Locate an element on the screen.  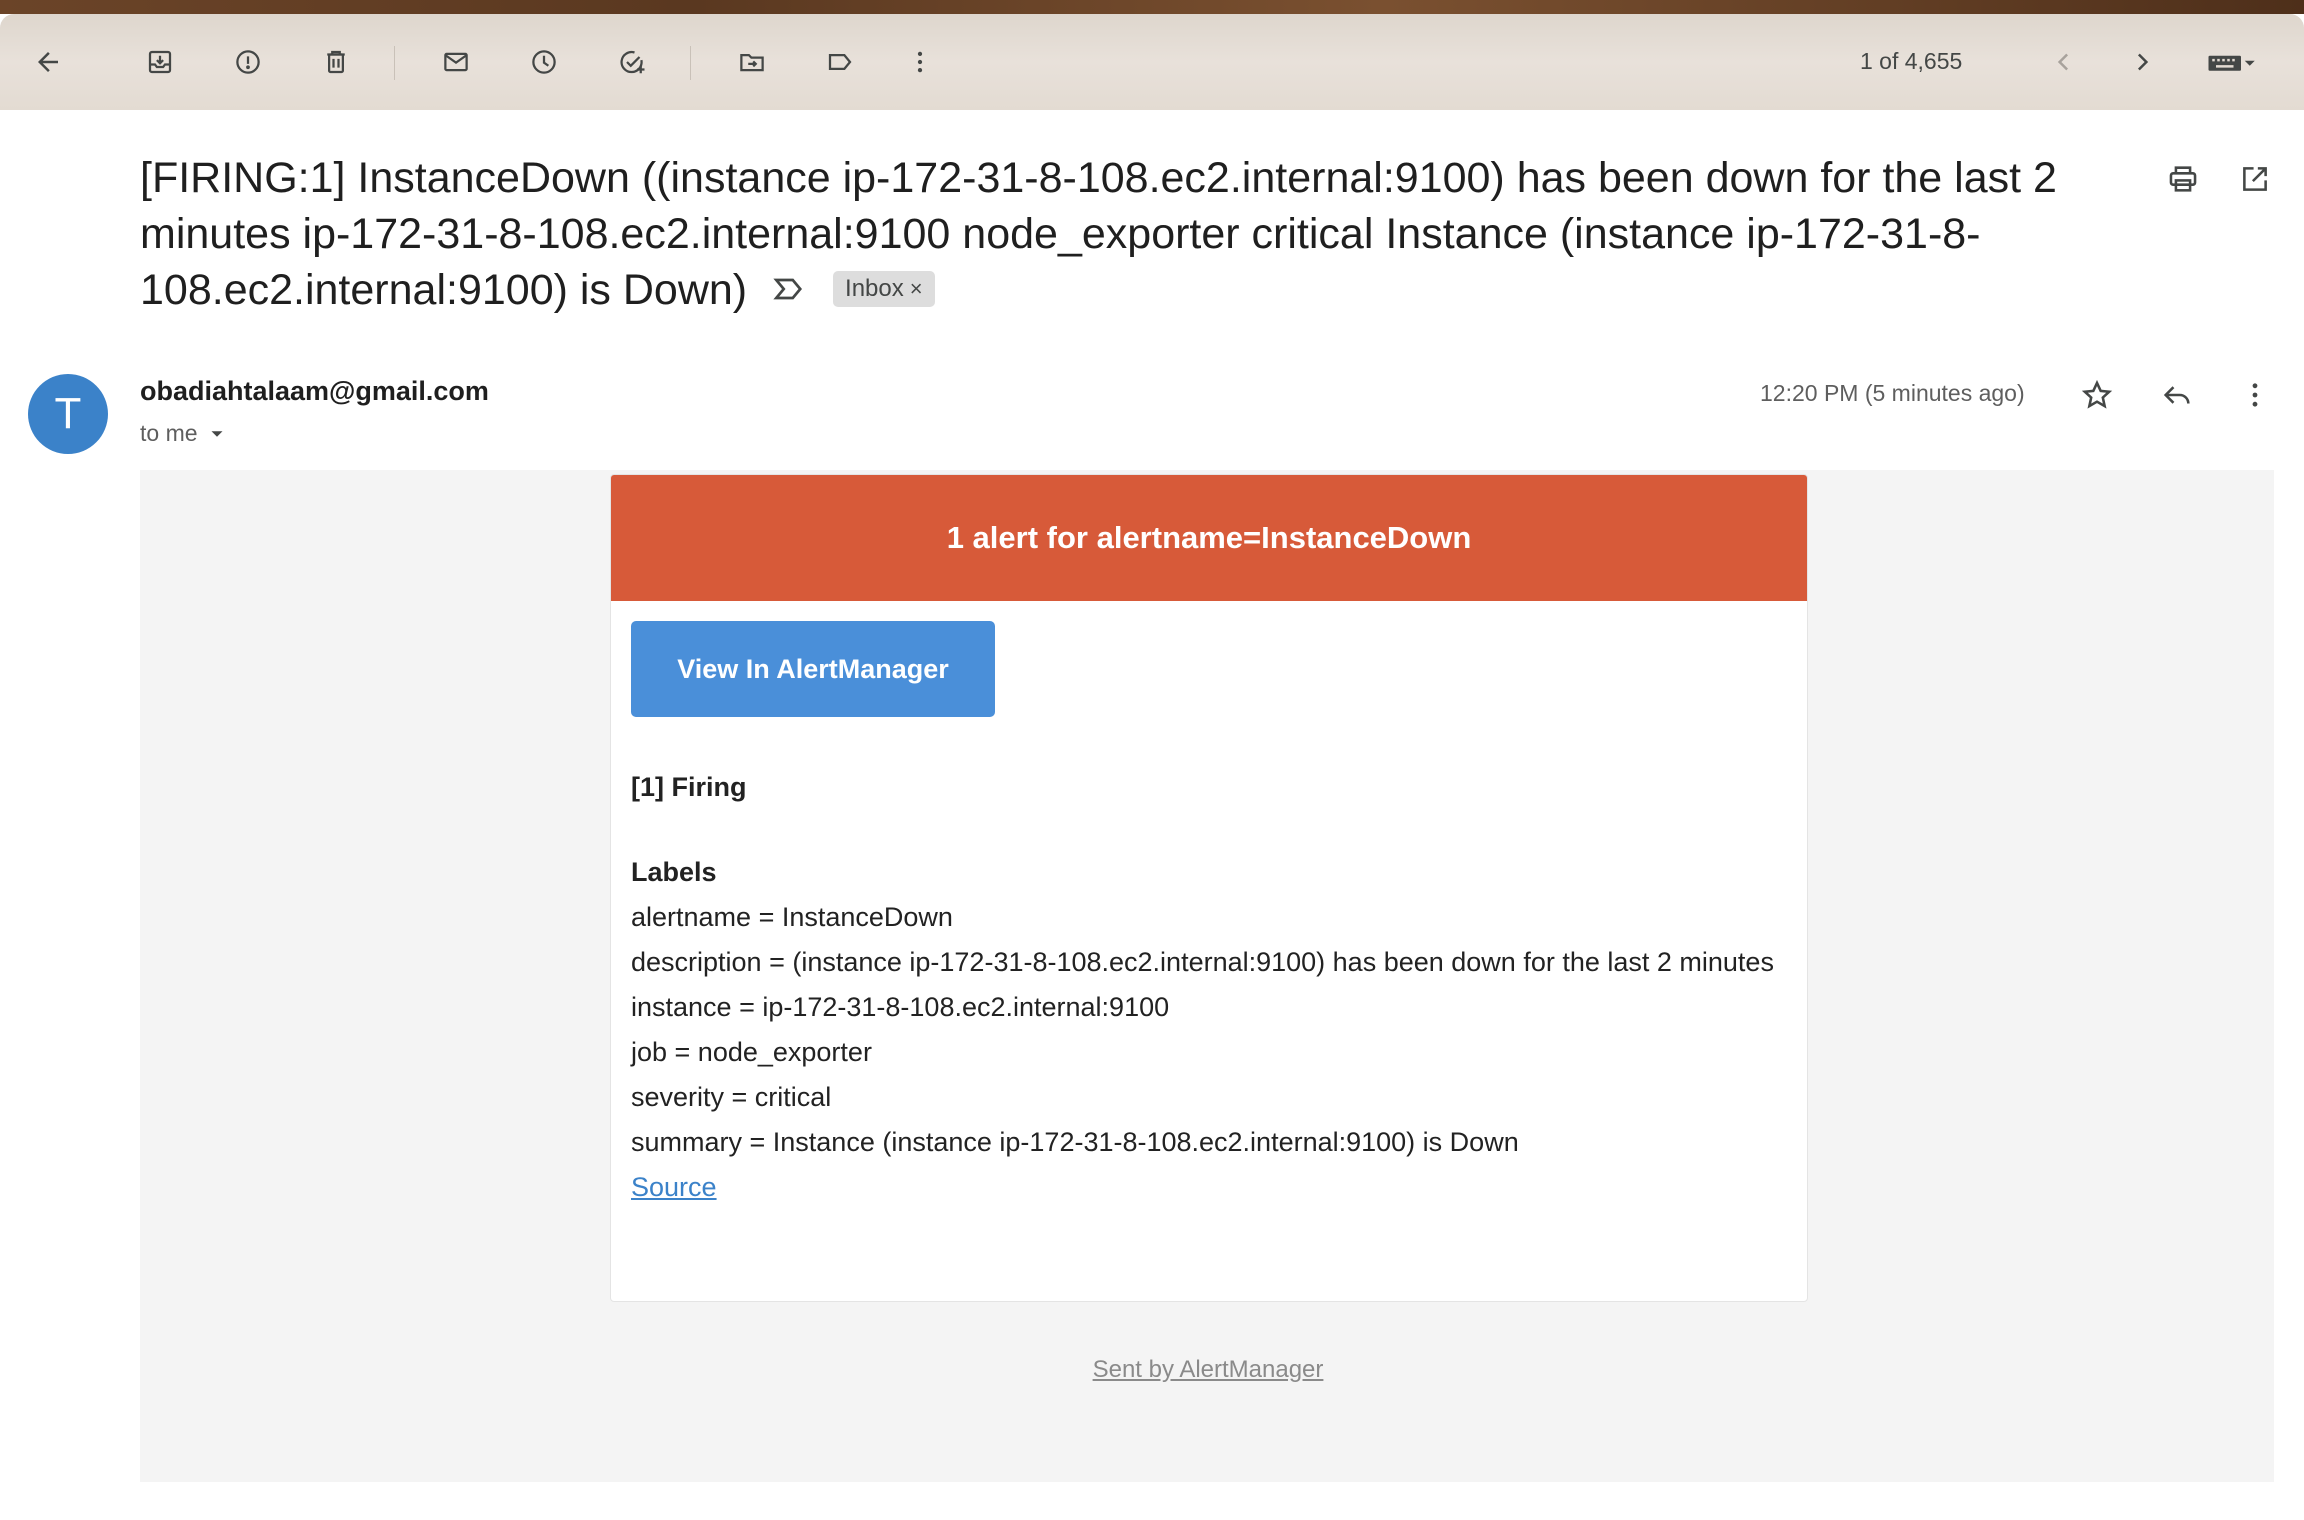
pager-count: 1 of 4,655 is located at coordinates (1911, 61).